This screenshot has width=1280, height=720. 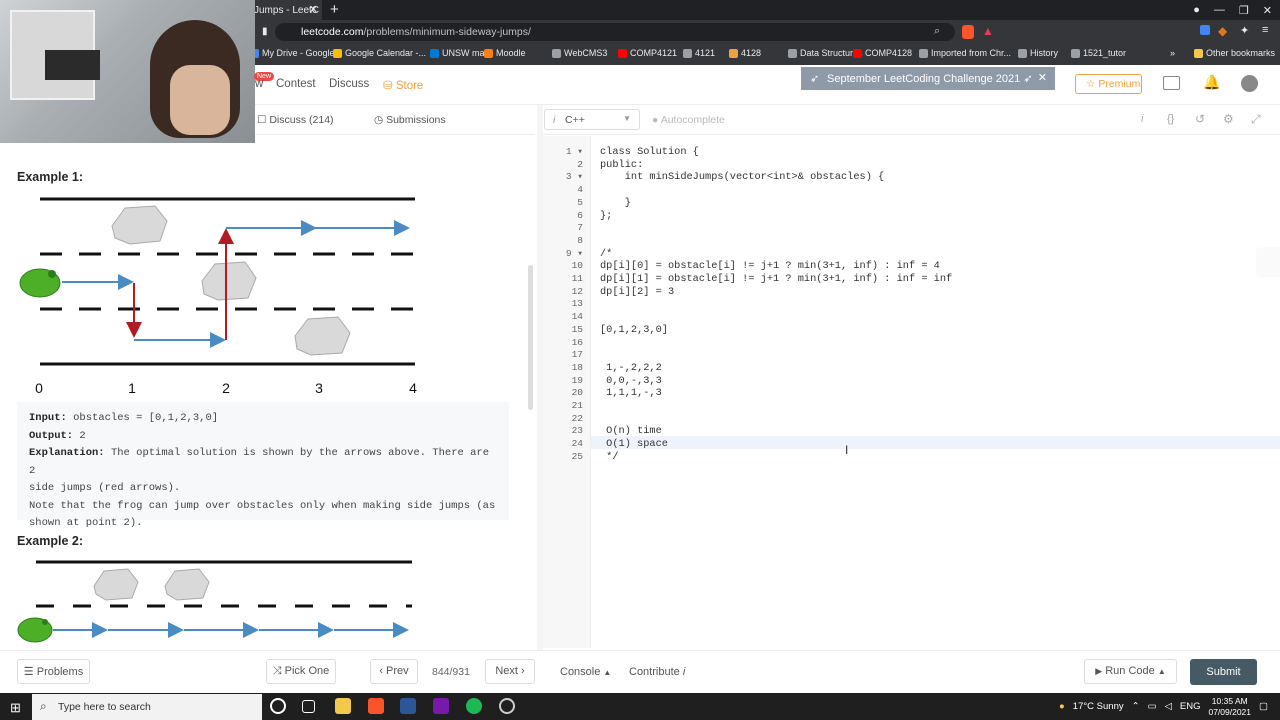 I want to click on minimize-icon: —, so click(x=1219, y=10).